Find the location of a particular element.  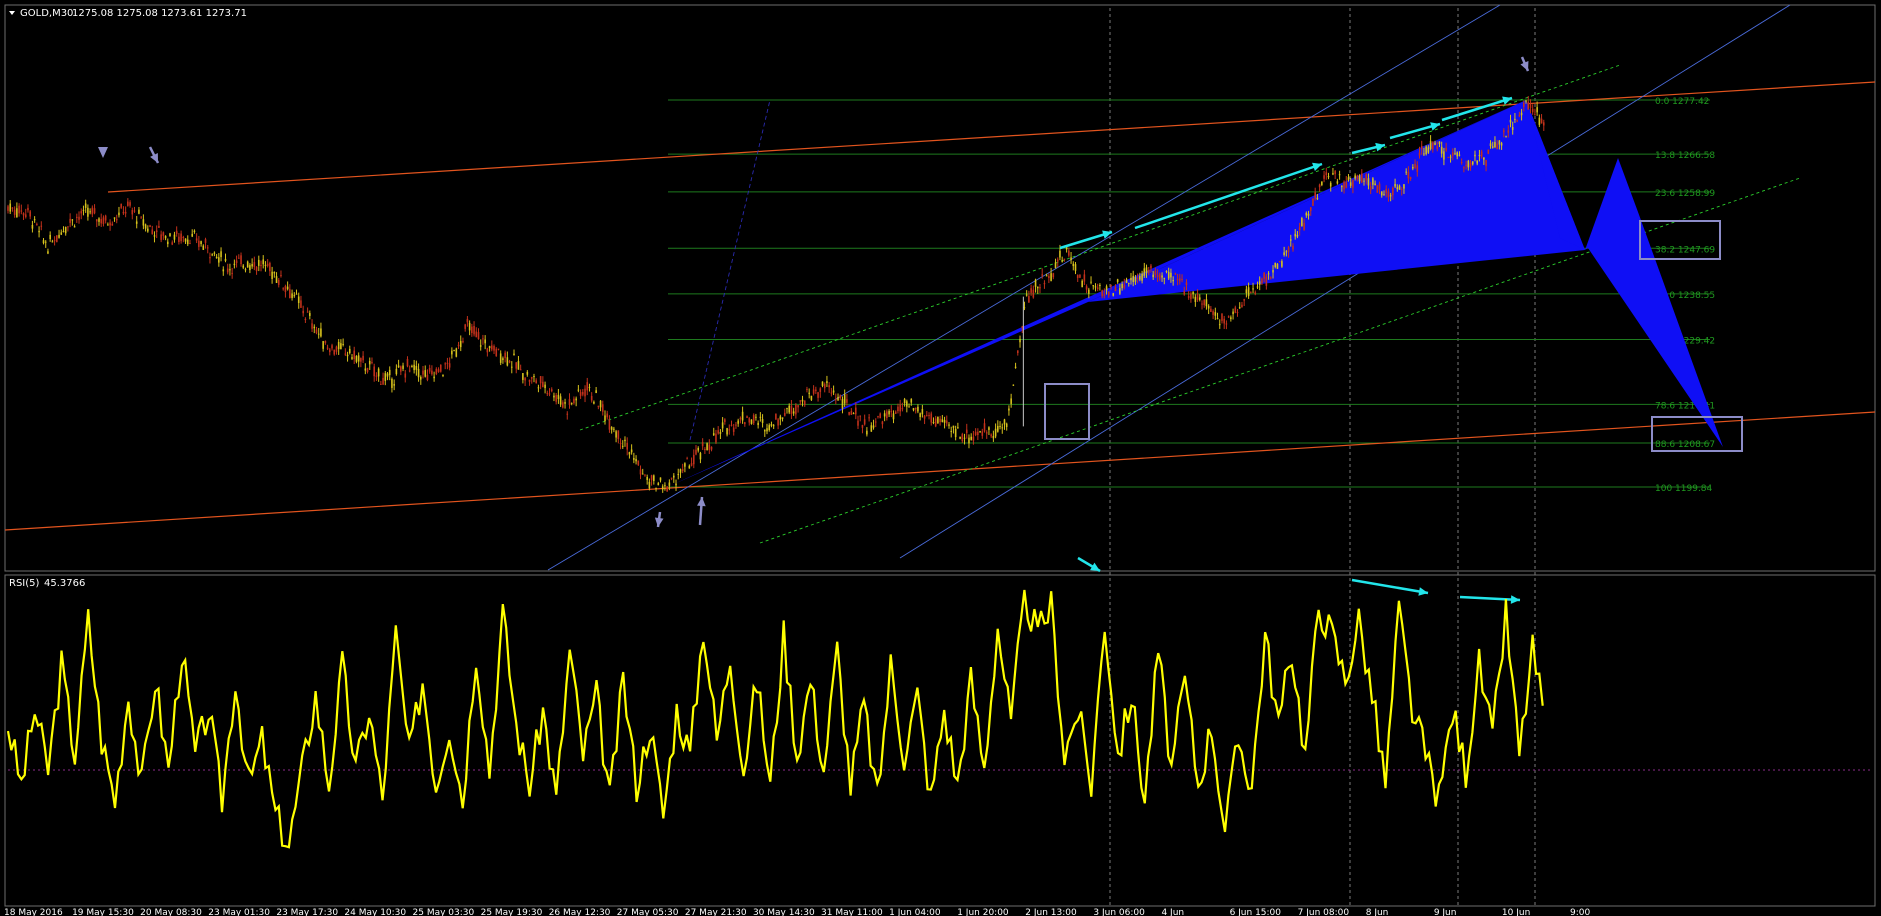

x-tick-label: 27 May 21:30 is located at coordinates (716, 912).